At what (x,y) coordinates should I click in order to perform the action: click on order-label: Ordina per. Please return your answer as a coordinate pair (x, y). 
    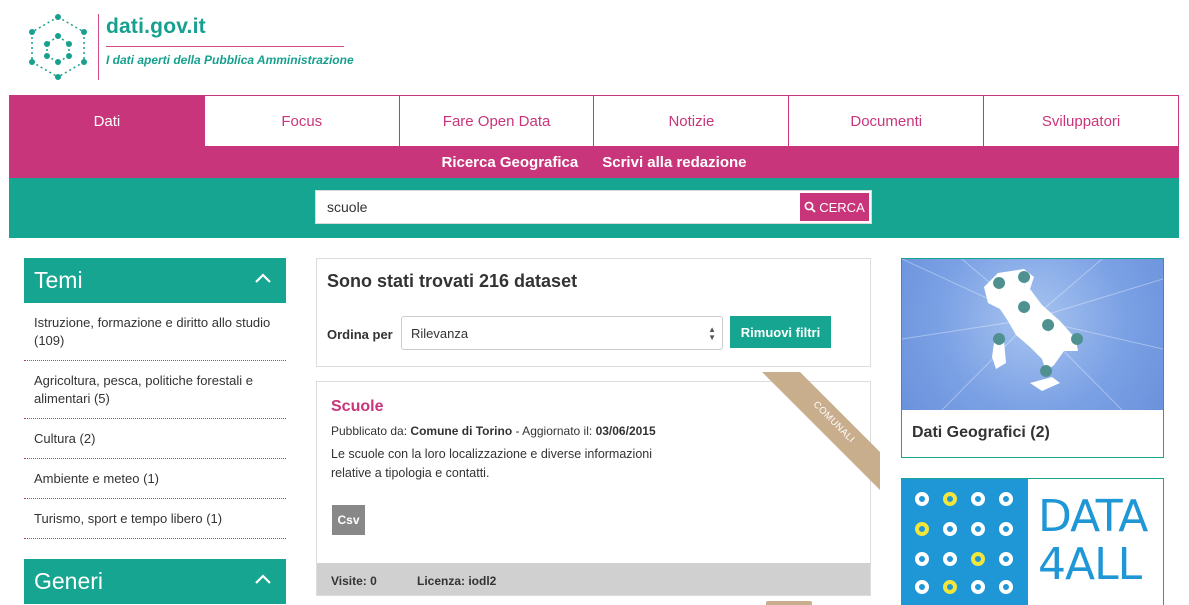
    Looking at the image, I should click on (360, 334).